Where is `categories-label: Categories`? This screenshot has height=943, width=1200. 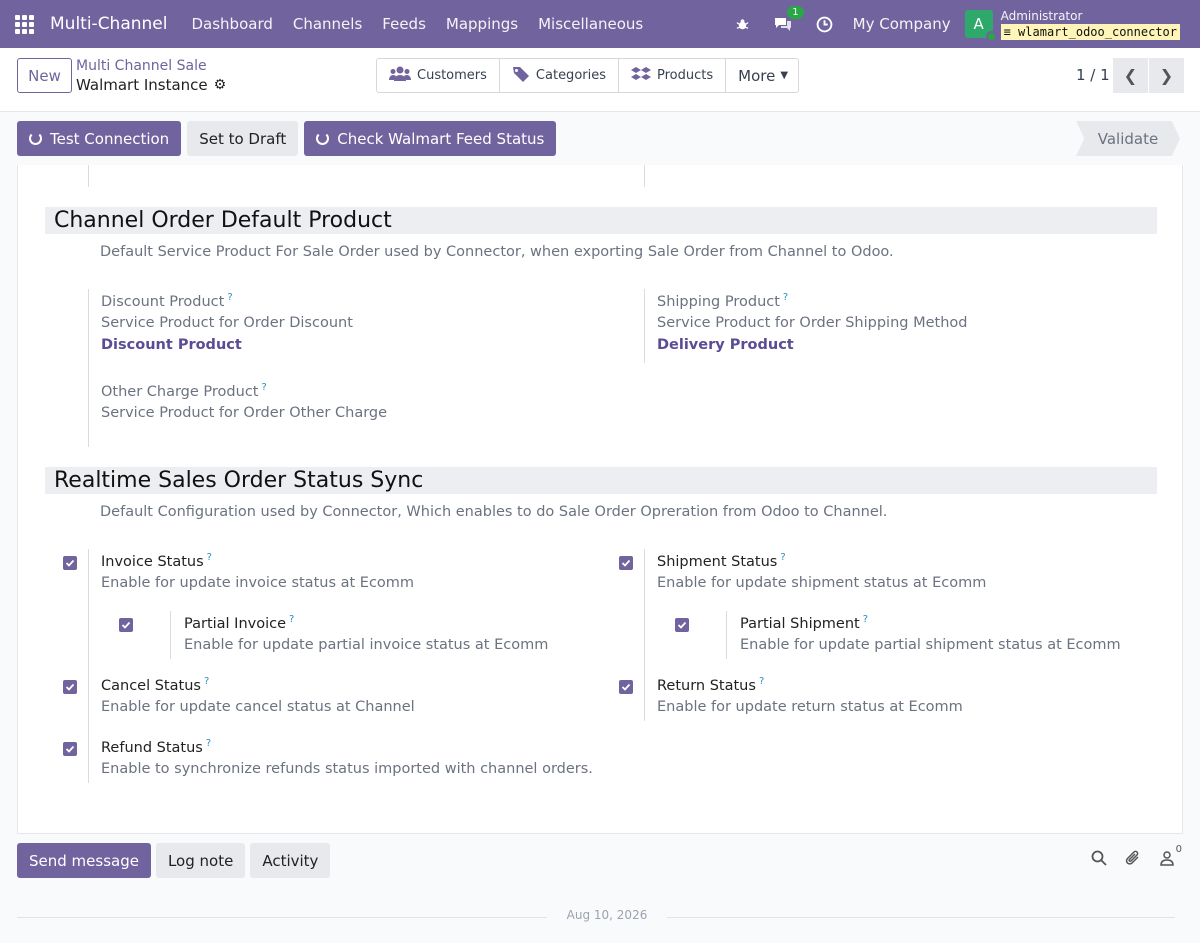
categories-label: Categories is located at coordinates (570, 75).